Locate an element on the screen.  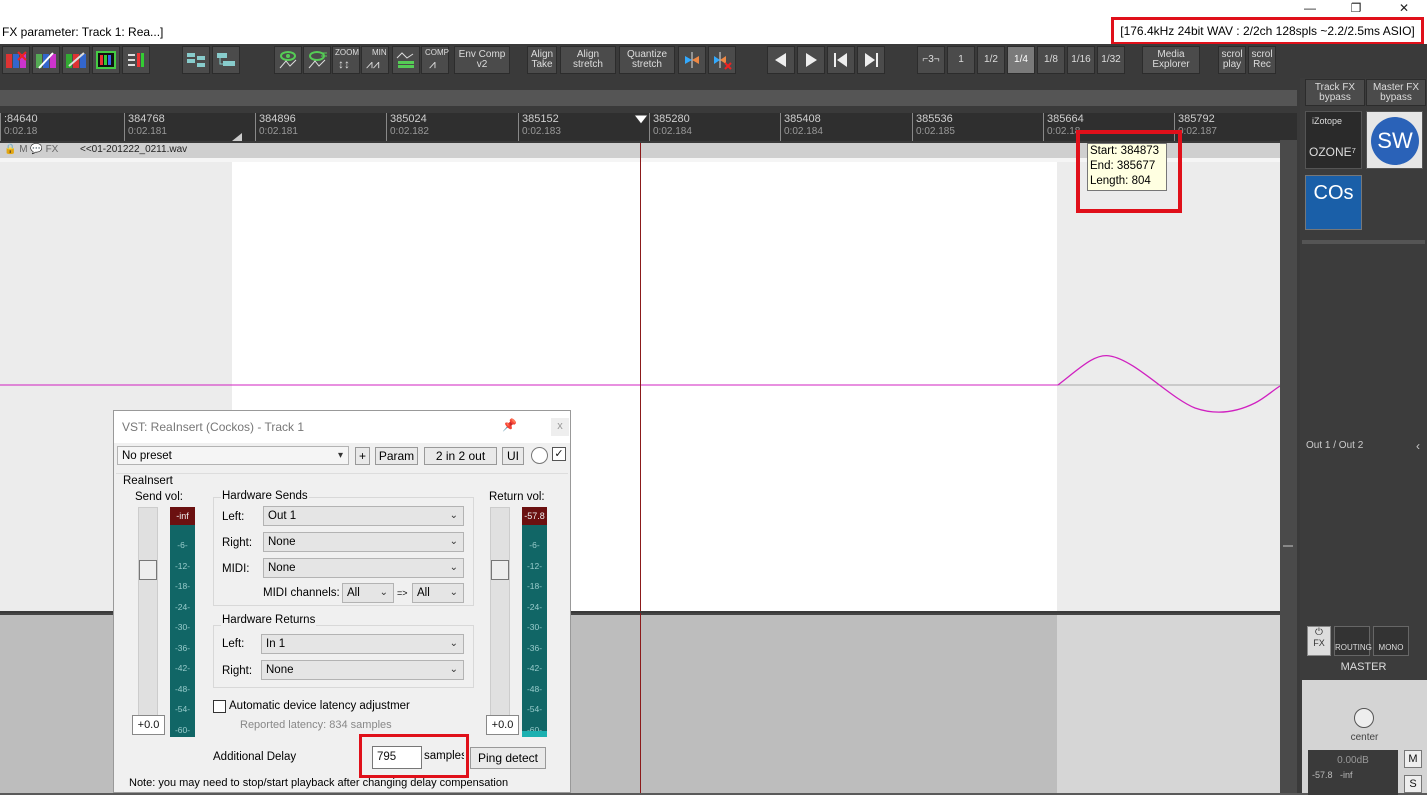
track-layout-icon is located at coordinates (196, 60).